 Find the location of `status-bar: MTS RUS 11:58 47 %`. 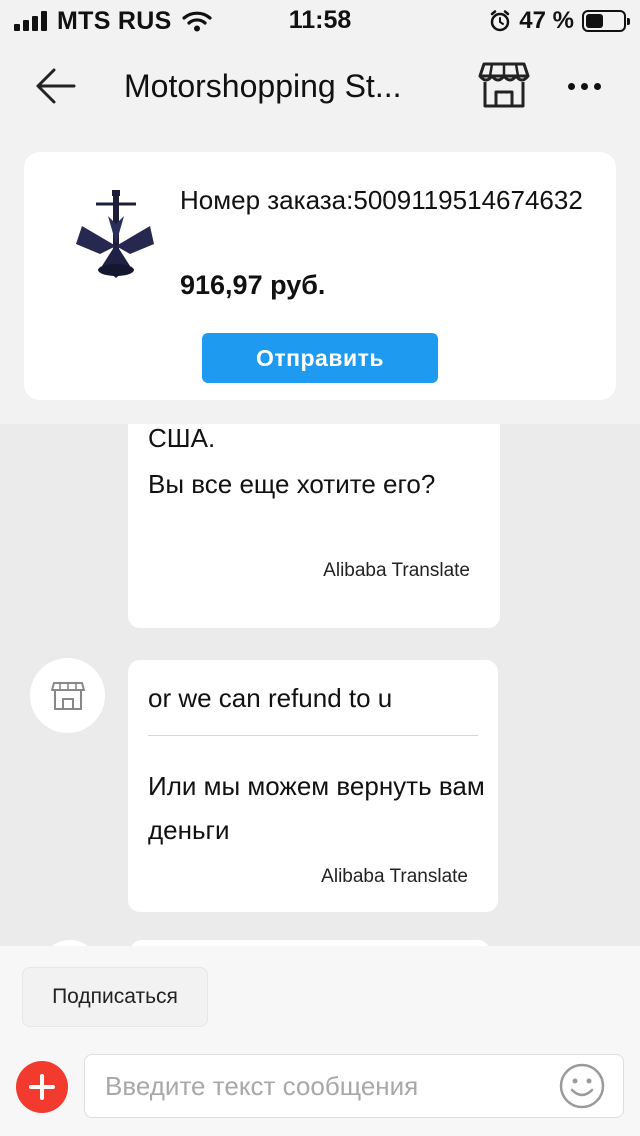

status-bar: MTS RUS 11:58 47 % is located at coordinates (320, 22).